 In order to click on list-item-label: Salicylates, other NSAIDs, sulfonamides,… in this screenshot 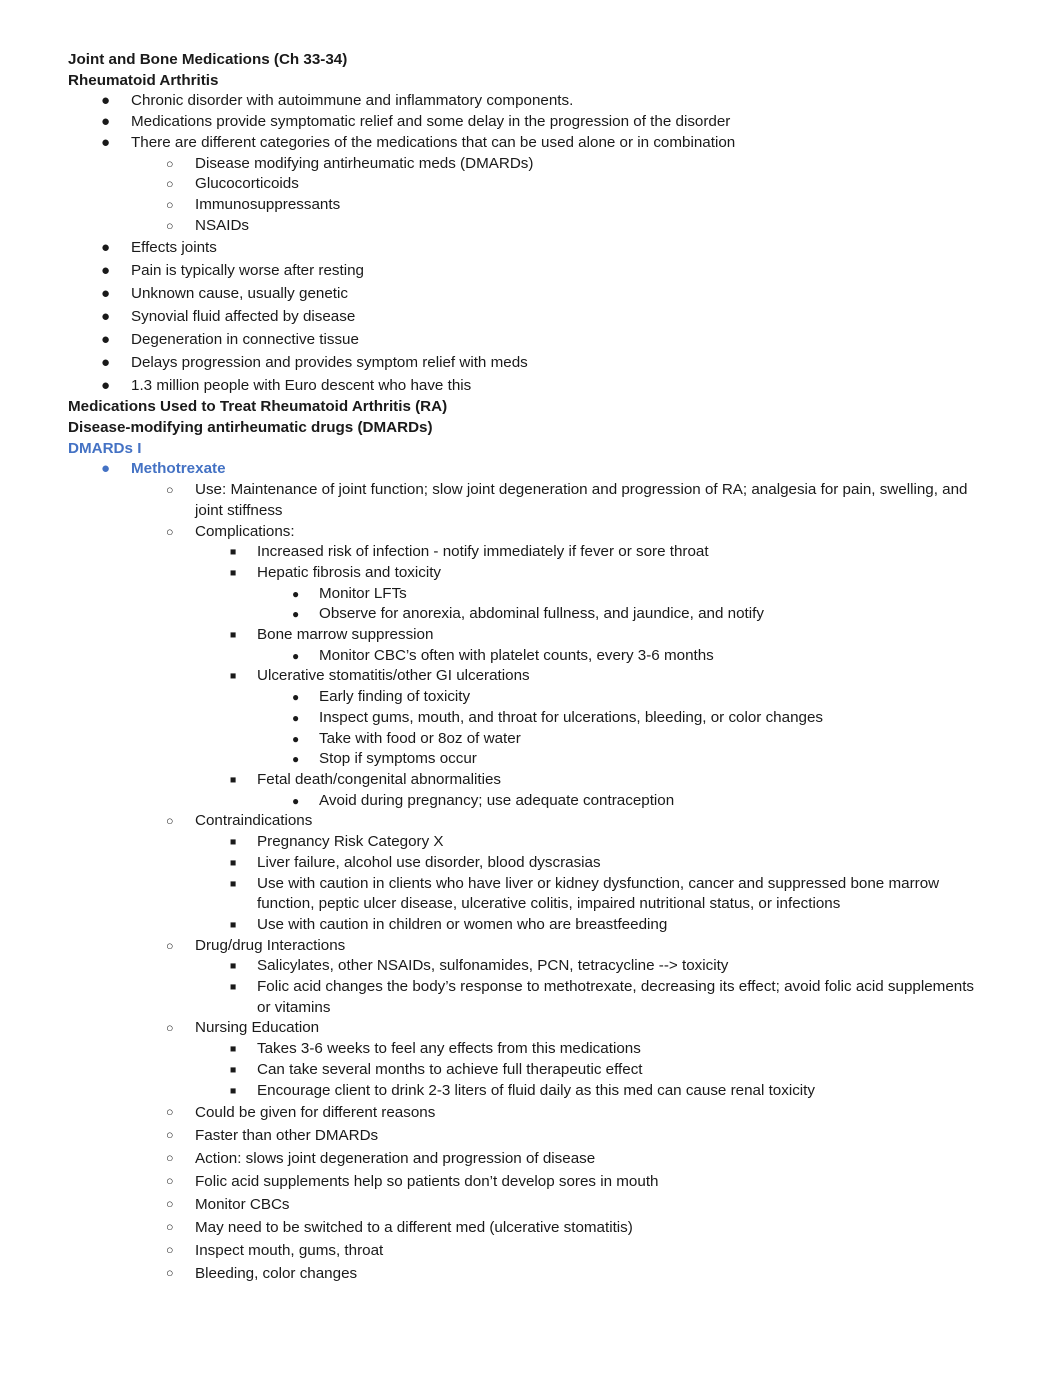, I will do `click(493, 966)`.